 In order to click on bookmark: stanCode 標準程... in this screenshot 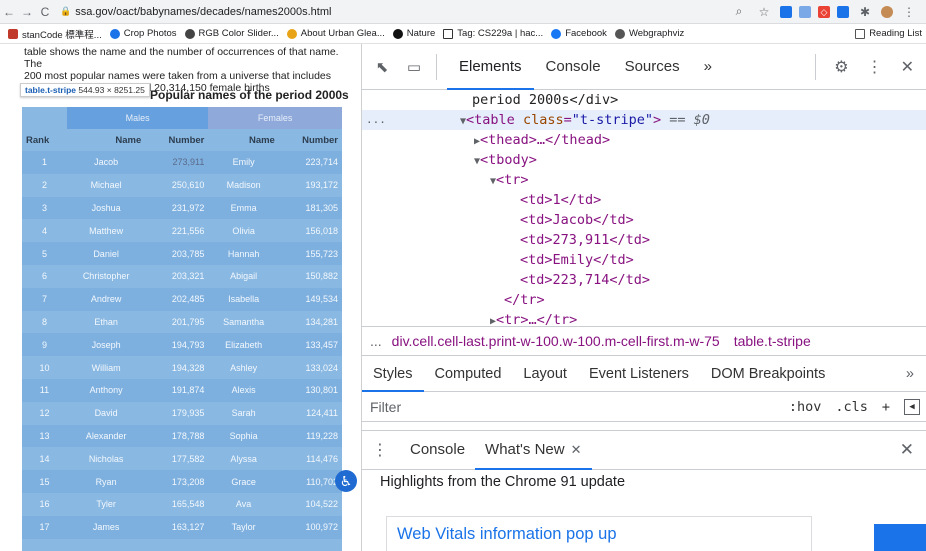, I will do `click(55, 34)`.